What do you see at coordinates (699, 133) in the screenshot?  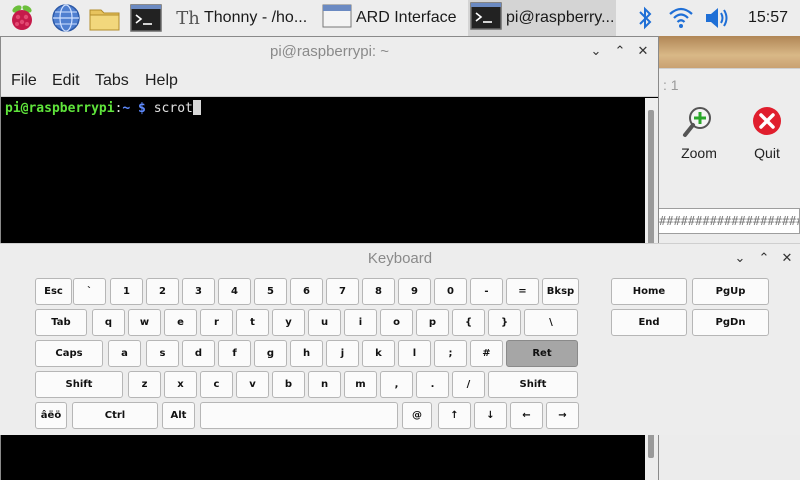 I see `zoom-button: Zoom` at bounding box center [699, 133].